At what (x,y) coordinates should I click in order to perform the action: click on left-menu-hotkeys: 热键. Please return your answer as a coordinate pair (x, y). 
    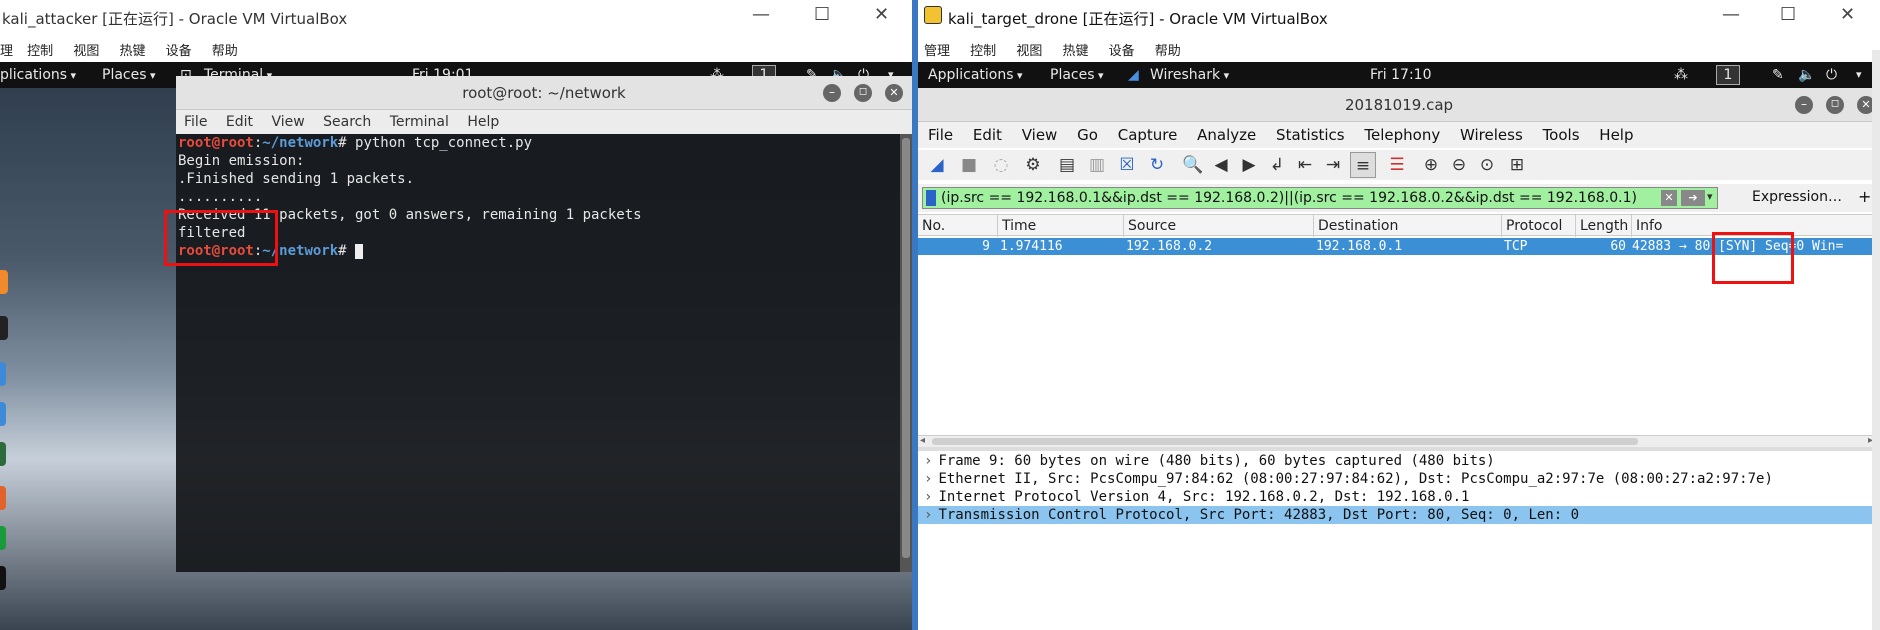
    Looking at the image, I should click on (132, 51).